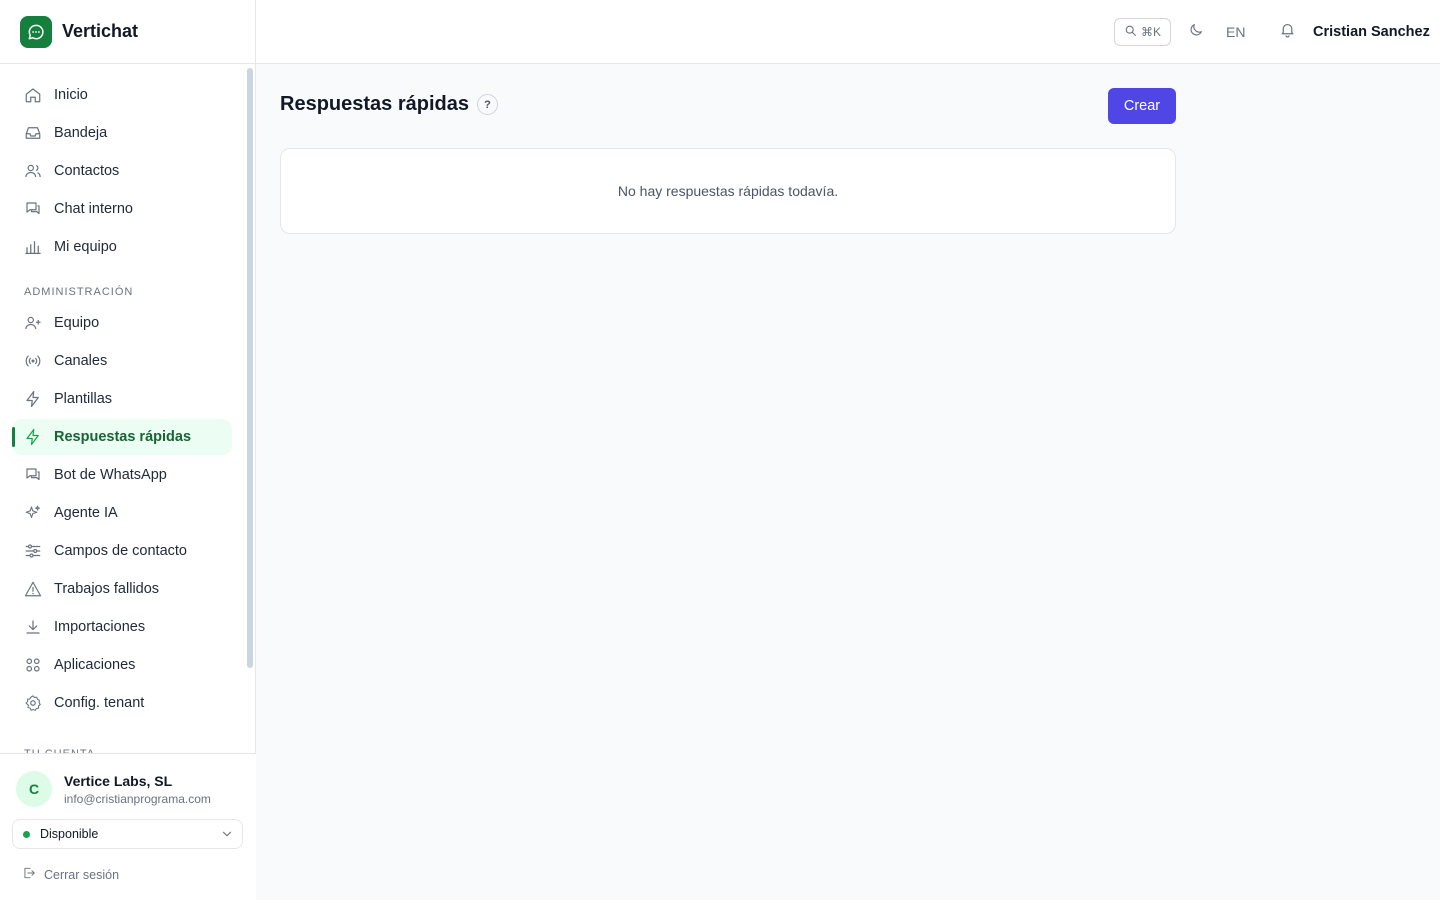  I want to click on warning-icon, so click(33, 589).